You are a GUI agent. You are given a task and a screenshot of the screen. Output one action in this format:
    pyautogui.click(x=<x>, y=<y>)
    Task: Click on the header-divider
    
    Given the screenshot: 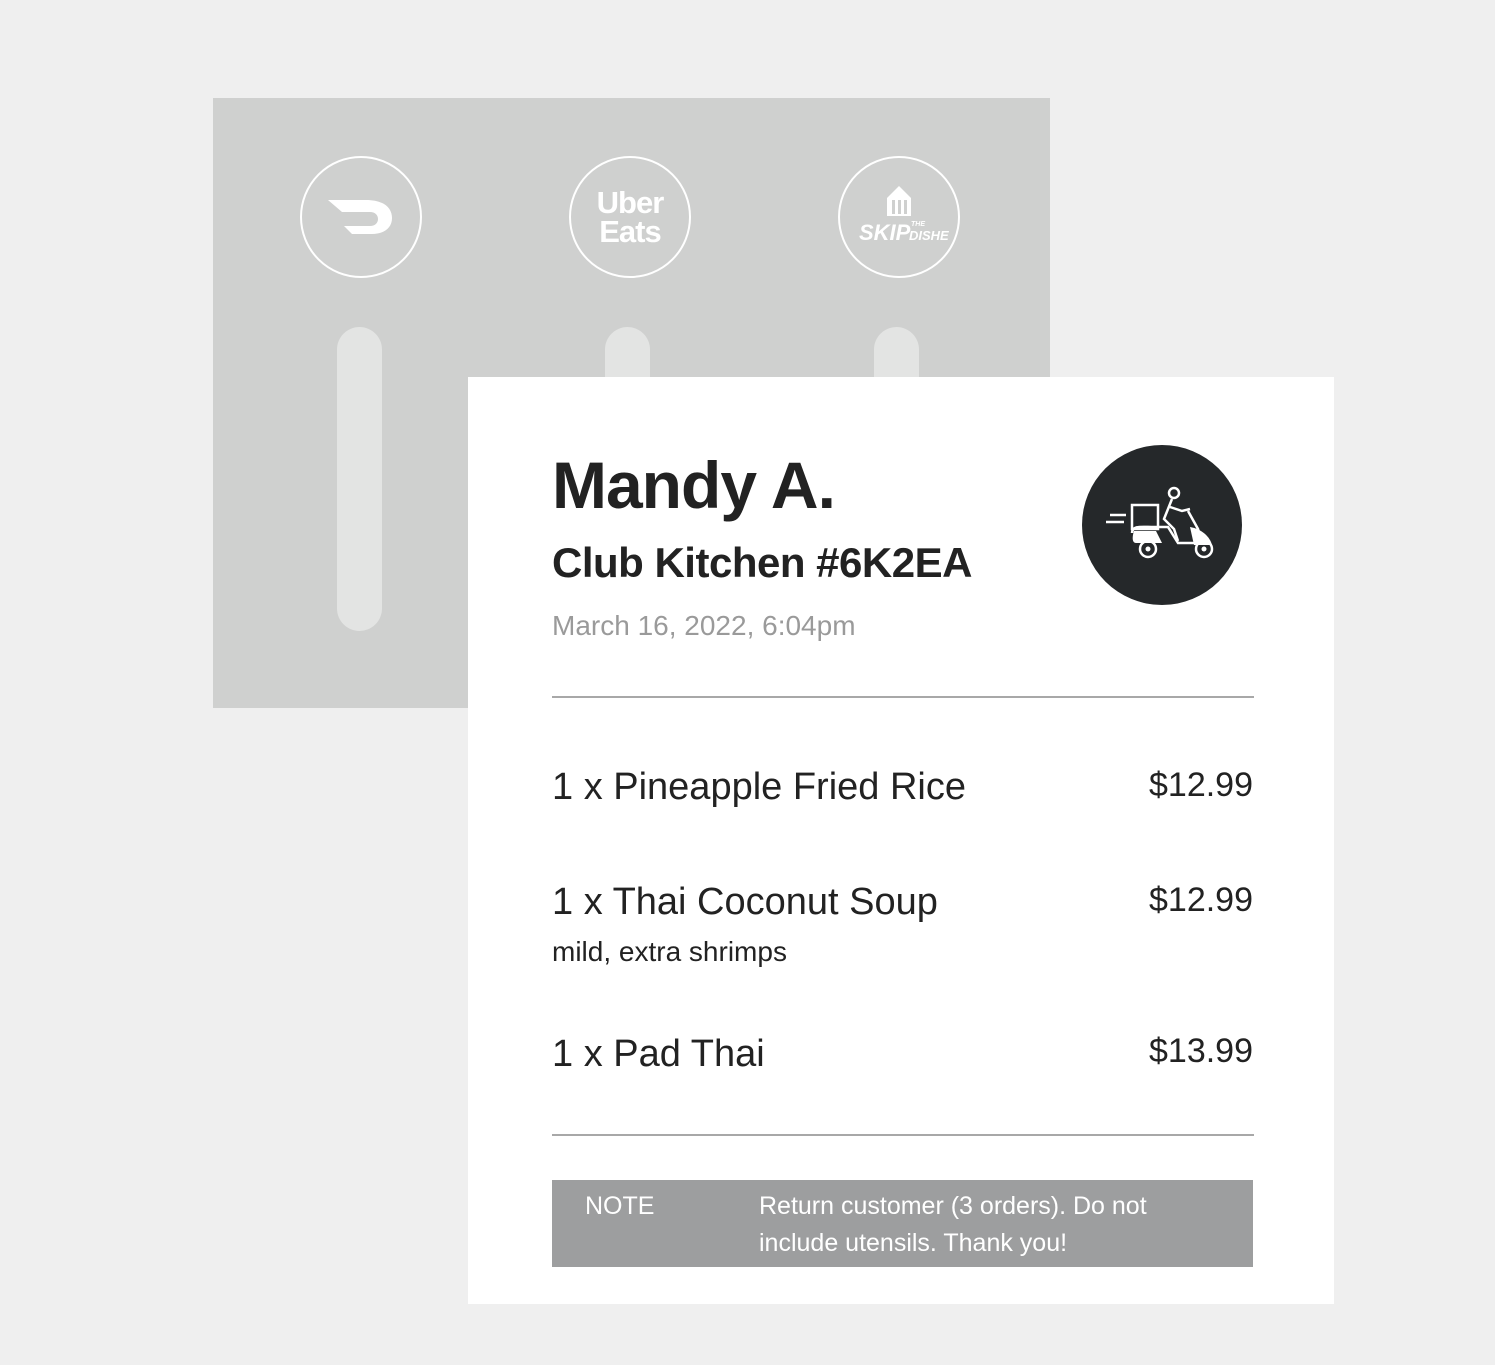 What is the action you would take?
    pyautogui.click(x=903, y=697)
    